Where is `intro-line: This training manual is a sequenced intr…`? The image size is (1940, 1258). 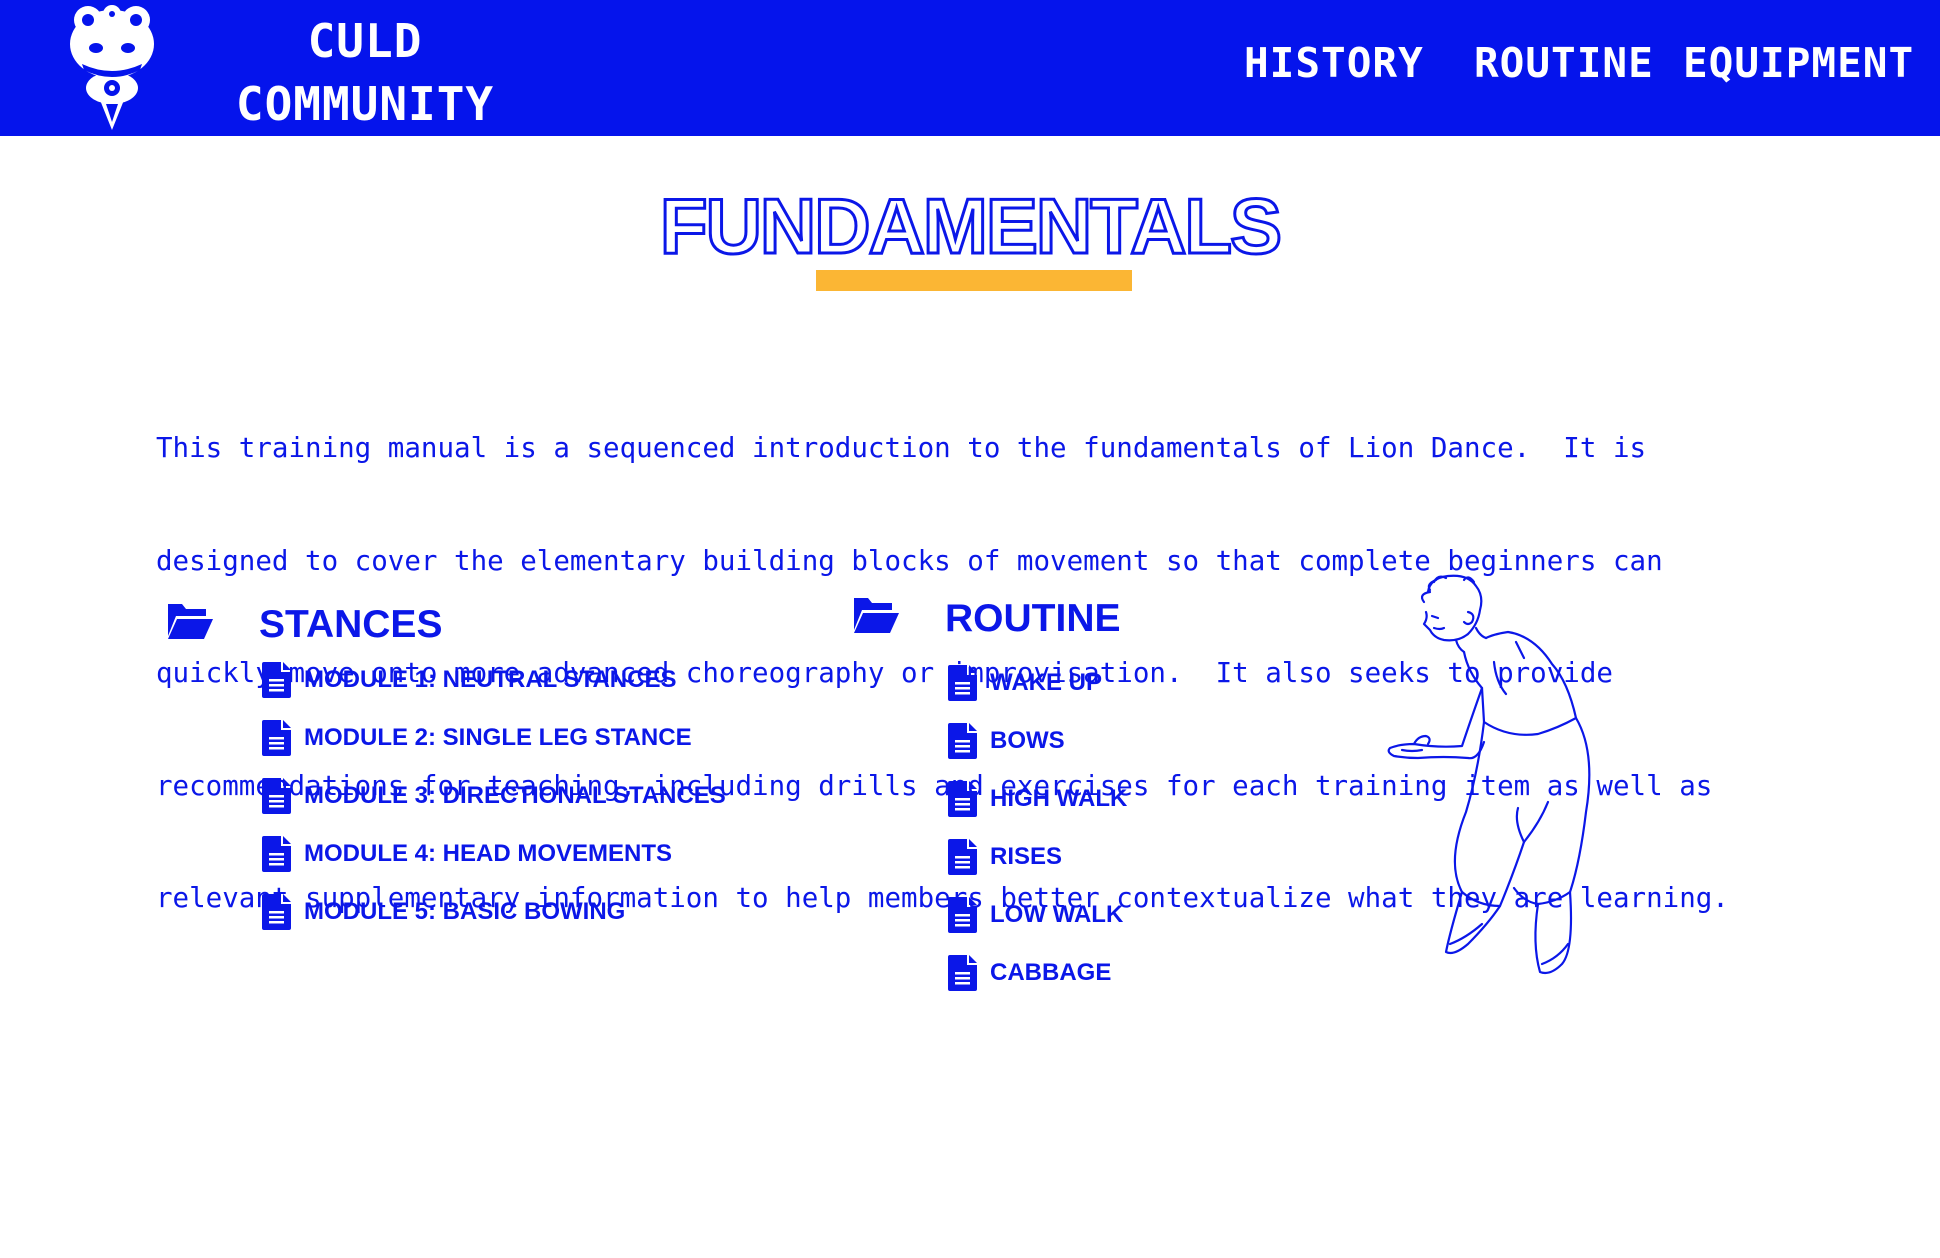 intro-line: This training manual is a sequenced intr… is located at coordinates (901, 448).